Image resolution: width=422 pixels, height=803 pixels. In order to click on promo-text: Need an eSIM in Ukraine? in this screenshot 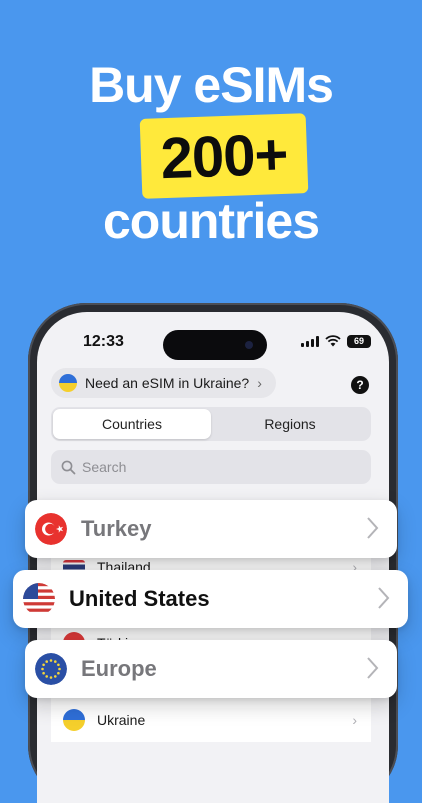, I will do `click(167, 383)`.